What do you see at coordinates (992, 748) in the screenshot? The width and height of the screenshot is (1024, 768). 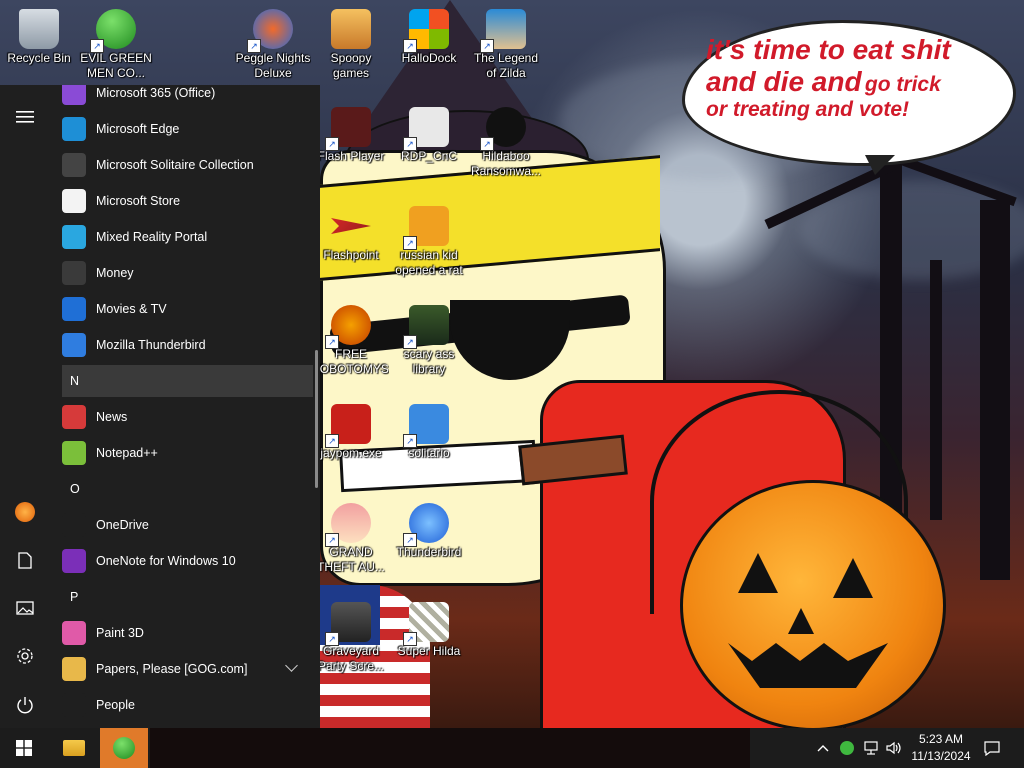 I see `notification-icon` at bounding box center [992, 748].